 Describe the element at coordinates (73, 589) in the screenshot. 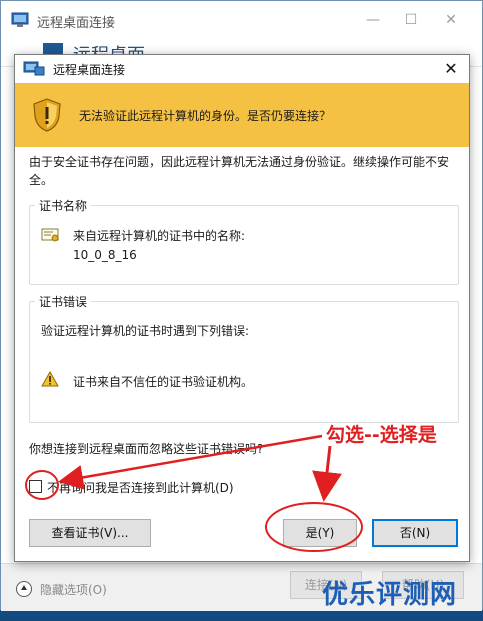

I see `hide-options-link: 隐藏选项(O)` at that location.